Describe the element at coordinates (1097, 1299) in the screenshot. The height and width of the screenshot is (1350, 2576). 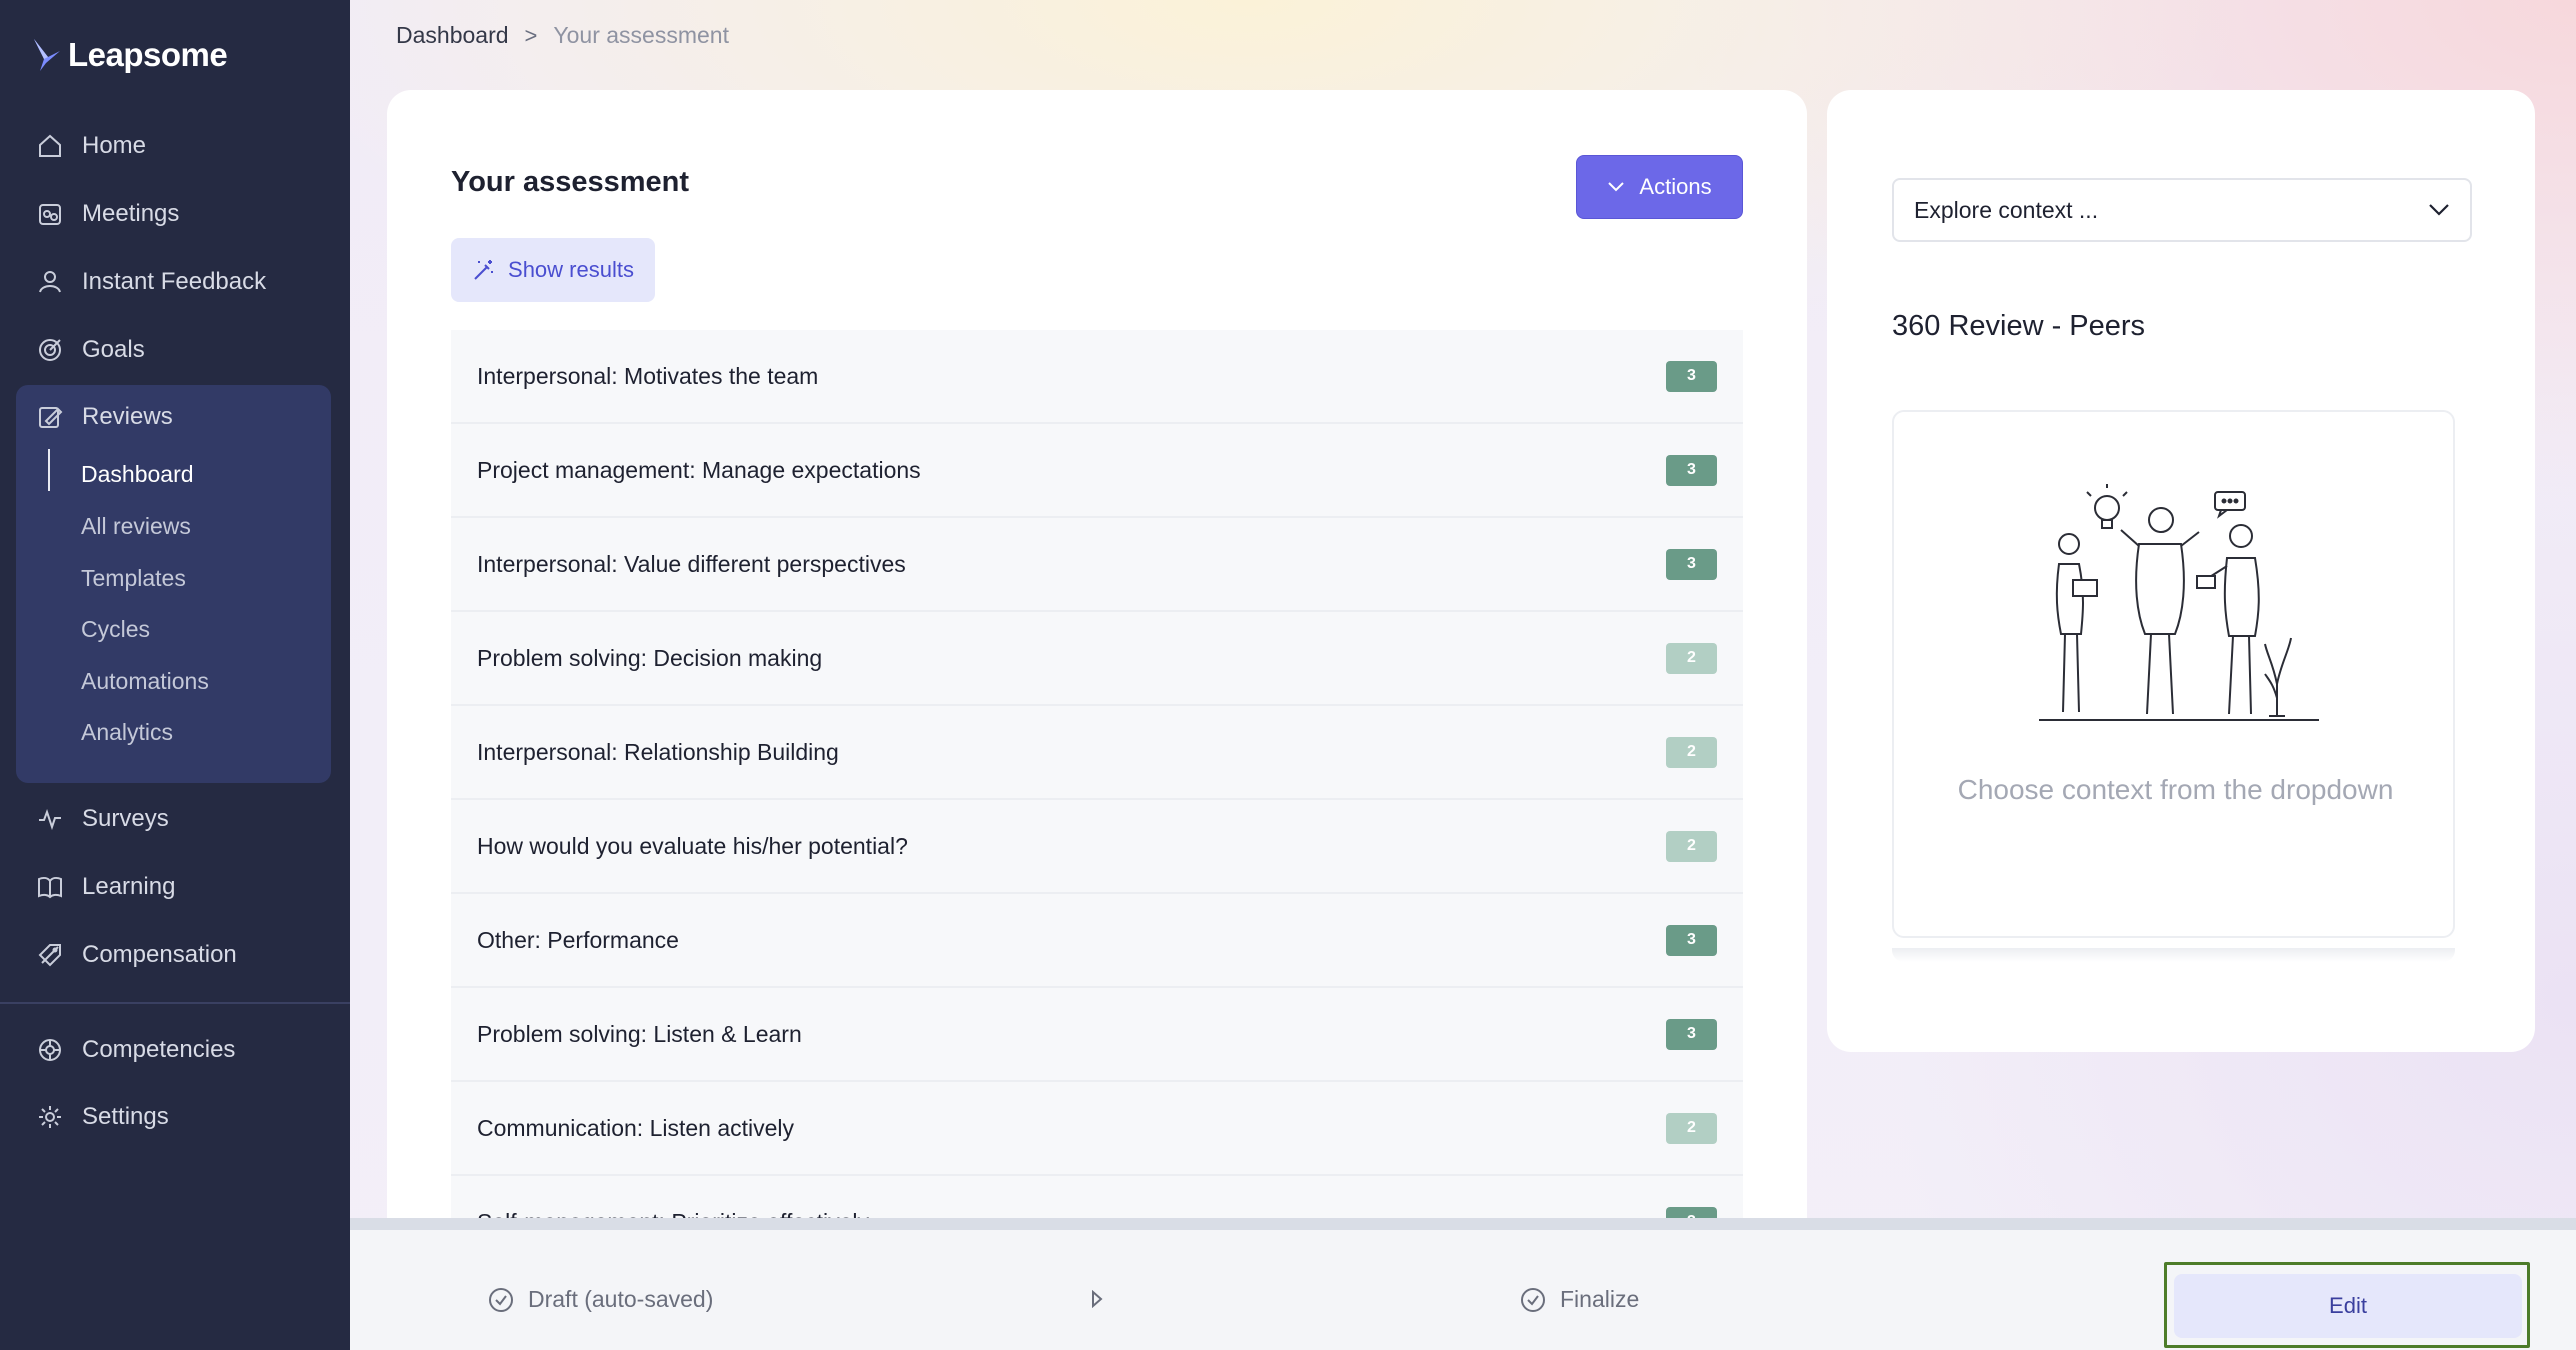
I see `step-arrow-icon` at that location.